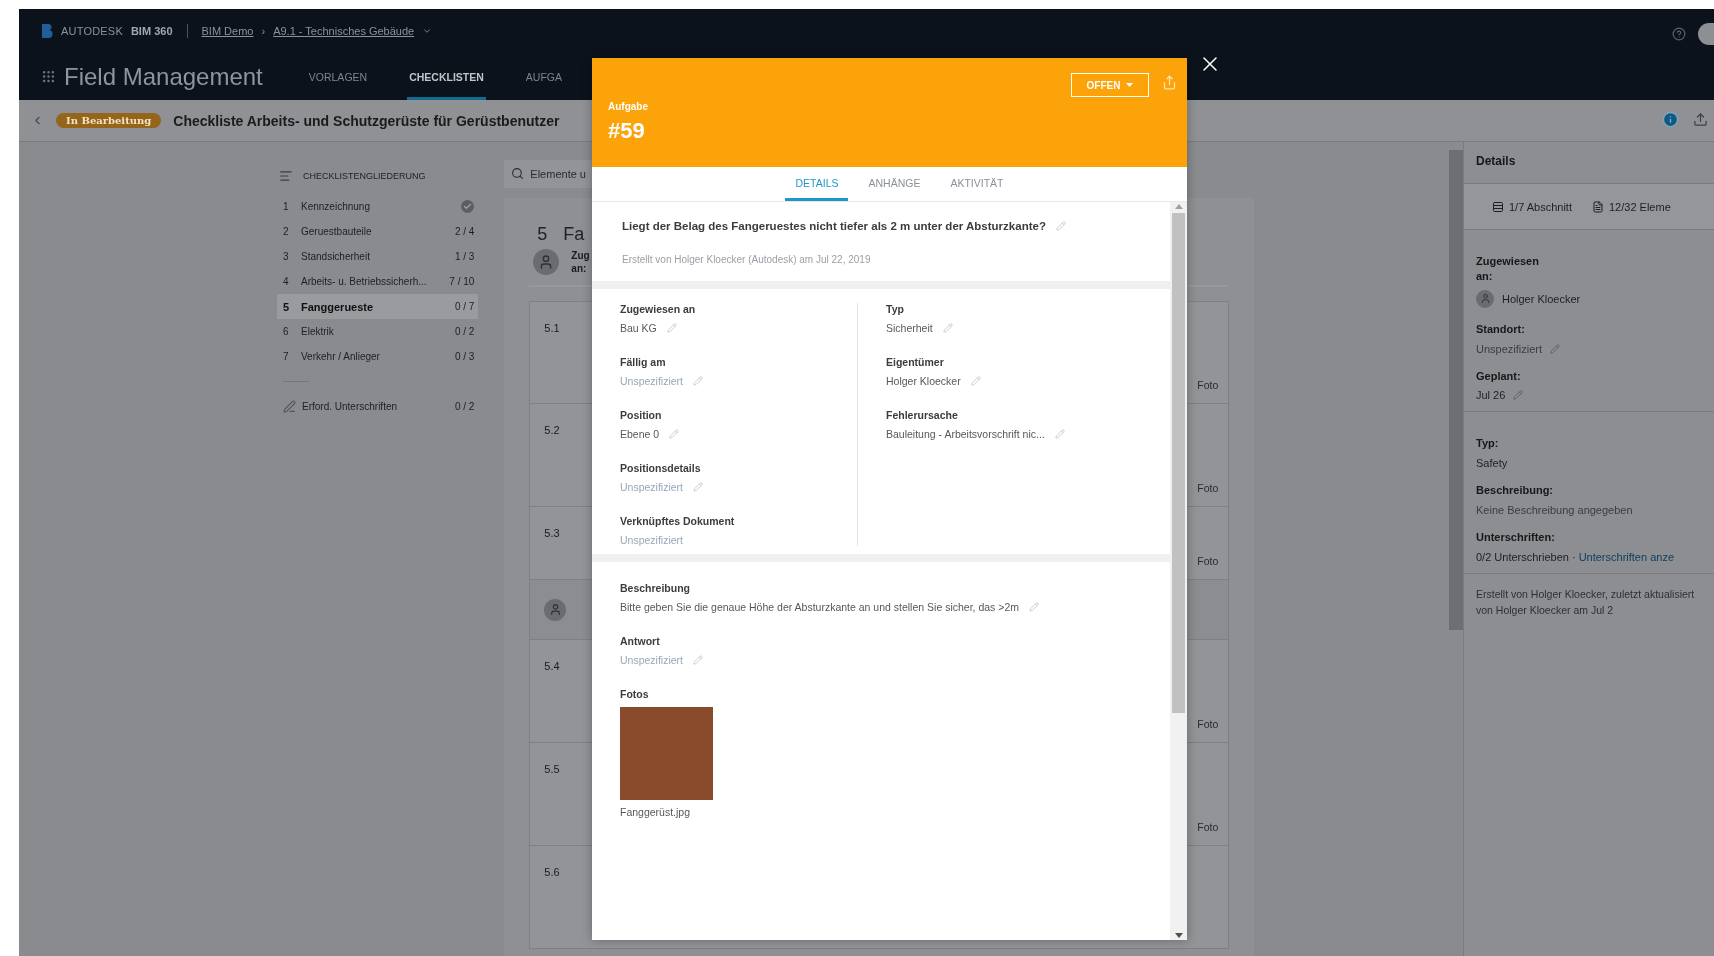 Image resolution: width=1714 pixels, height=956 pixels. I want to click on checklist-title: Checkliste Arbeits- und Schutzgerüste für Gerüstbenutzer, so click(366, 120).